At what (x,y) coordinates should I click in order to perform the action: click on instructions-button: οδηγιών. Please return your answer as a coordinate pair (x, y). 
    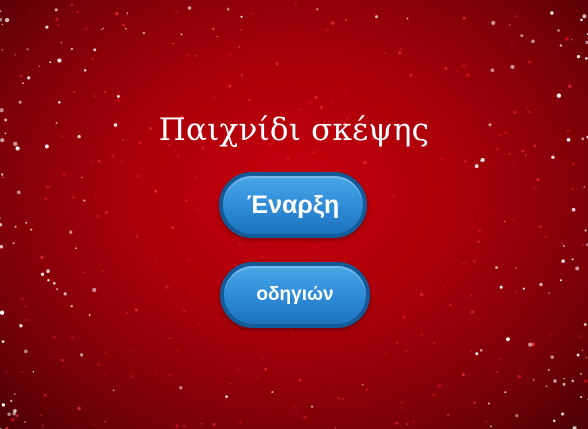
    Looking at the image, I should click on (295, 295).